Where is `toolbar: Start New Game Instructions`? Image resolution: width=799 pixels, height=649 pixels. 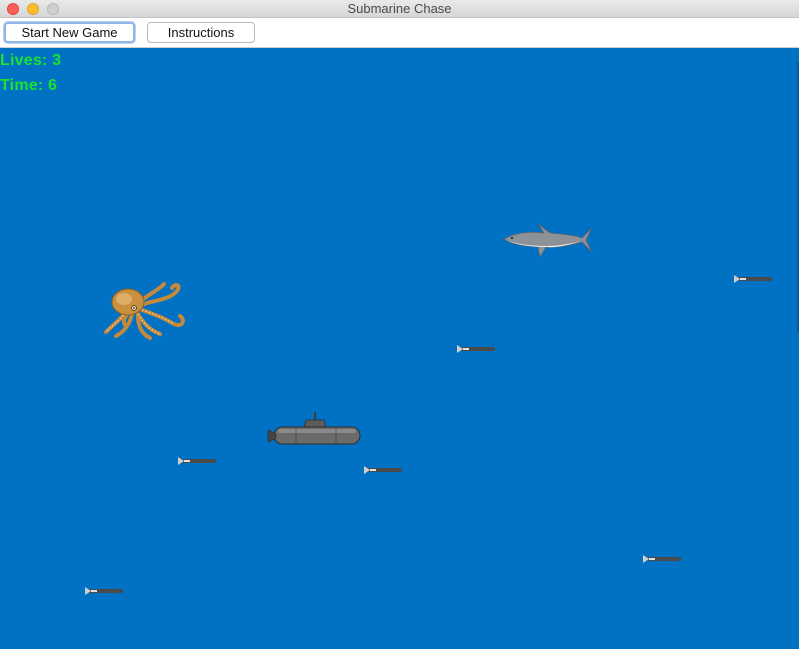
toolbar: Start New Game Instructions is located at coordinates (399, 33).